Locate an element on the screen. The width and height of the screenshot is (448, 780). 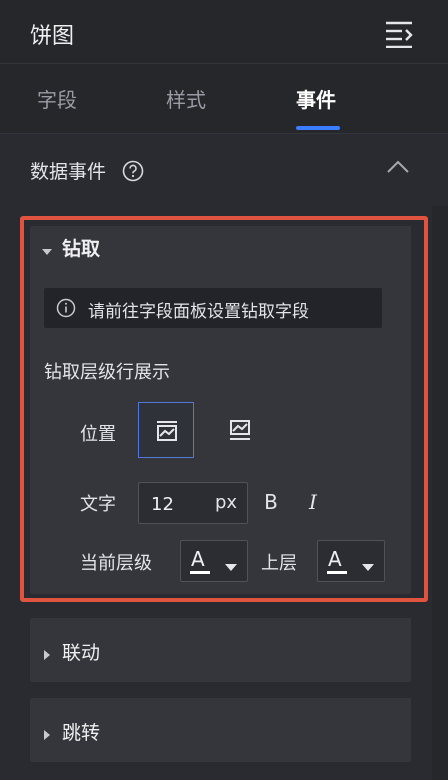
upper-level-label: 上层 is located at coordinates (279, 563).